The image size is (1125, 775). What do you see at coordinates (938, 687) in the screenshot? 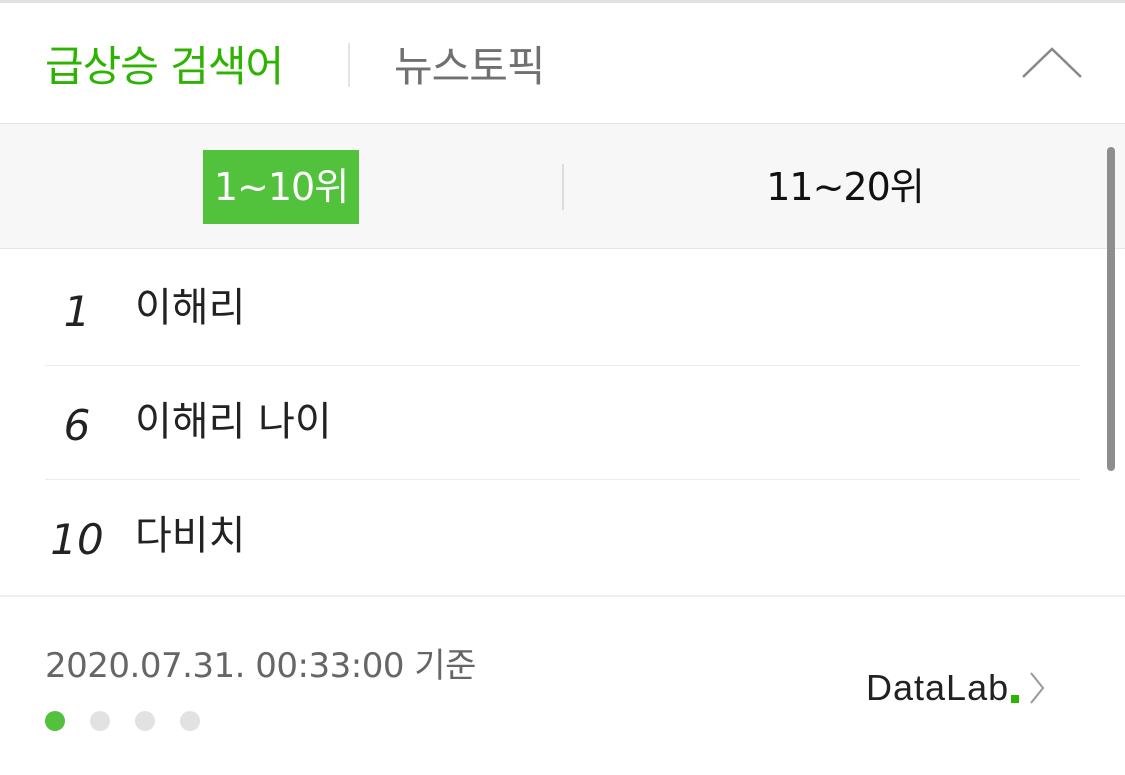
I see `datalab-logo-text: DataLab` at bounding box center [938, 687].